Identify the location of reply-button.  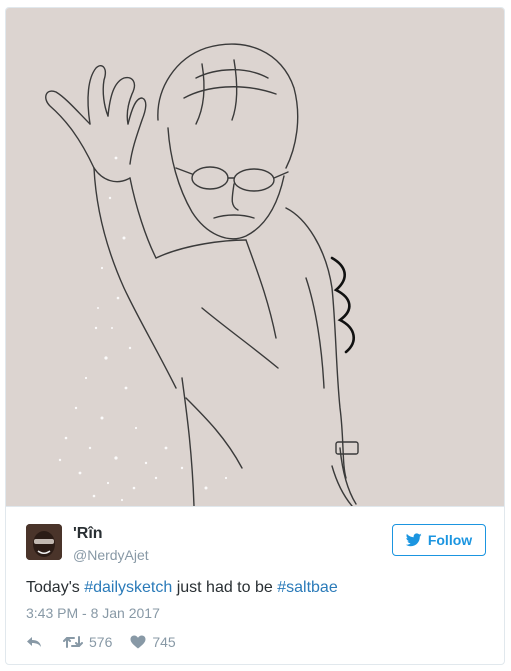
(34, 642).